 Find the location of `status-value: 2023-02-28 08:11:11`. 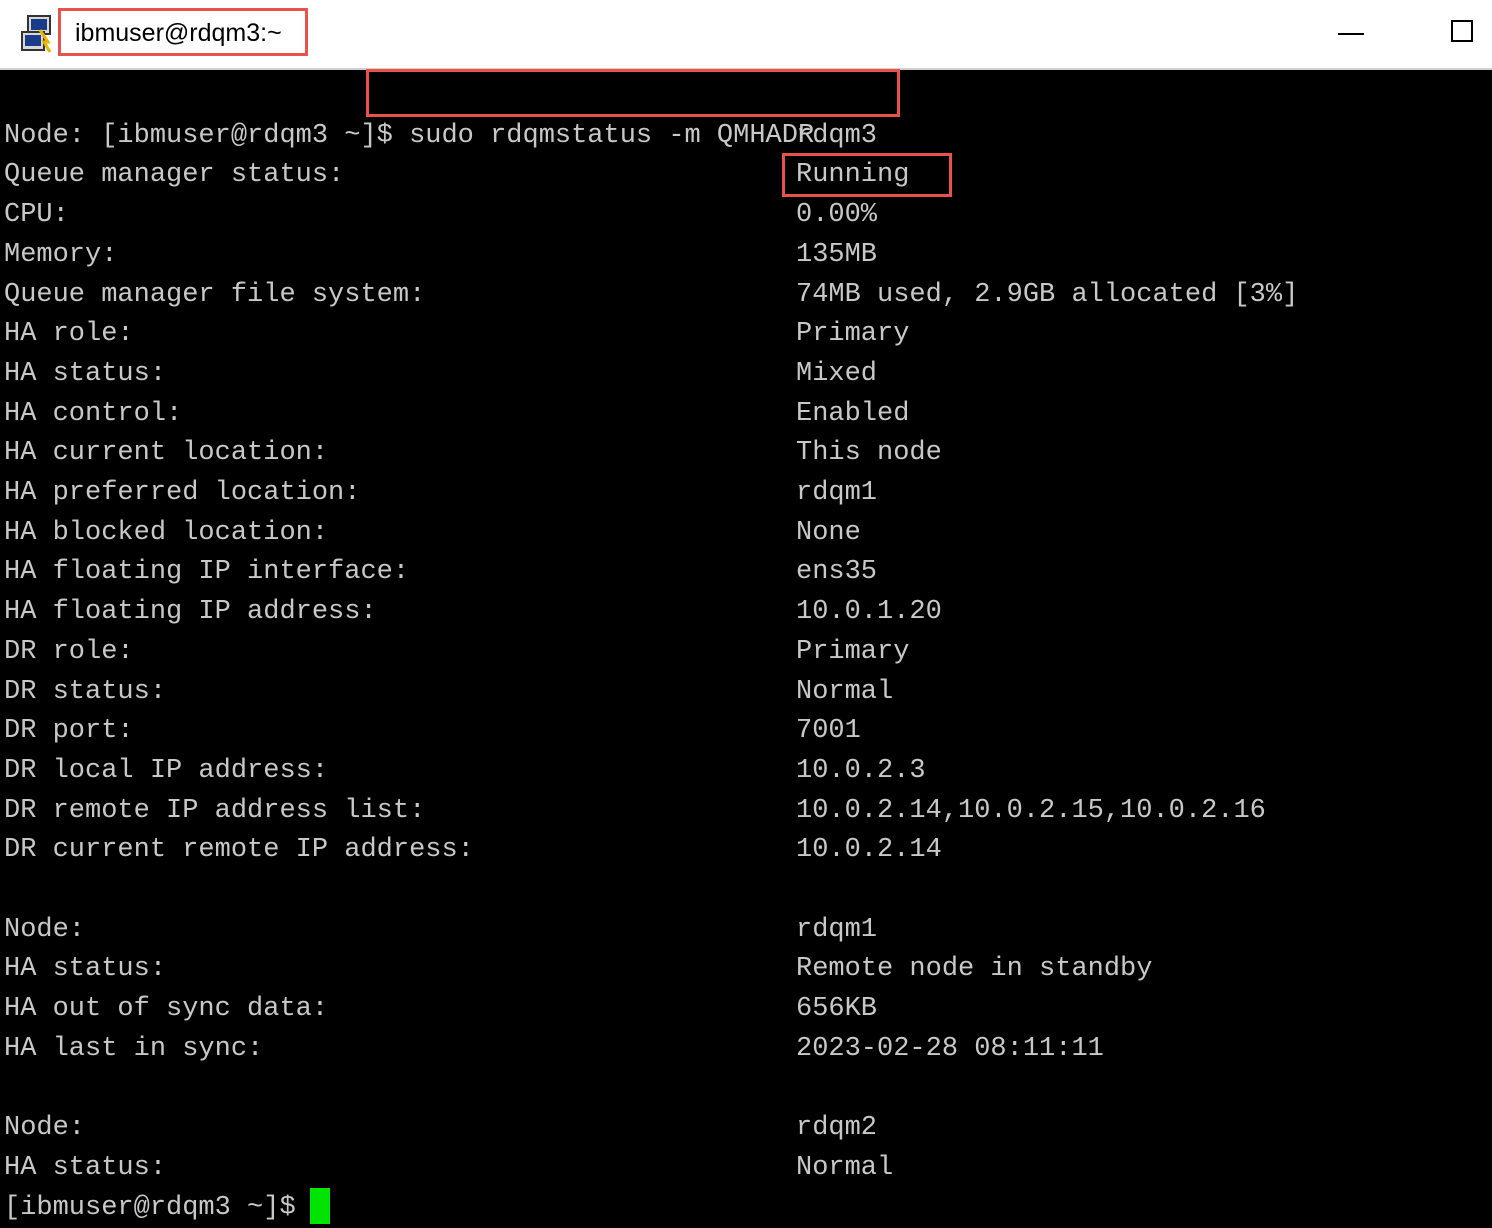

status-value: 2023-02-28 08:11:11 is located at coordinates (950, 1048).